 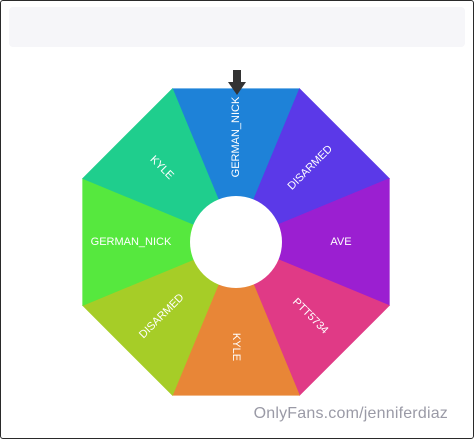 What do you see at coordinates (340, 242) in the screenshot?
I see `wheel-segment-label: AVE` at bounding box center [340, 242].